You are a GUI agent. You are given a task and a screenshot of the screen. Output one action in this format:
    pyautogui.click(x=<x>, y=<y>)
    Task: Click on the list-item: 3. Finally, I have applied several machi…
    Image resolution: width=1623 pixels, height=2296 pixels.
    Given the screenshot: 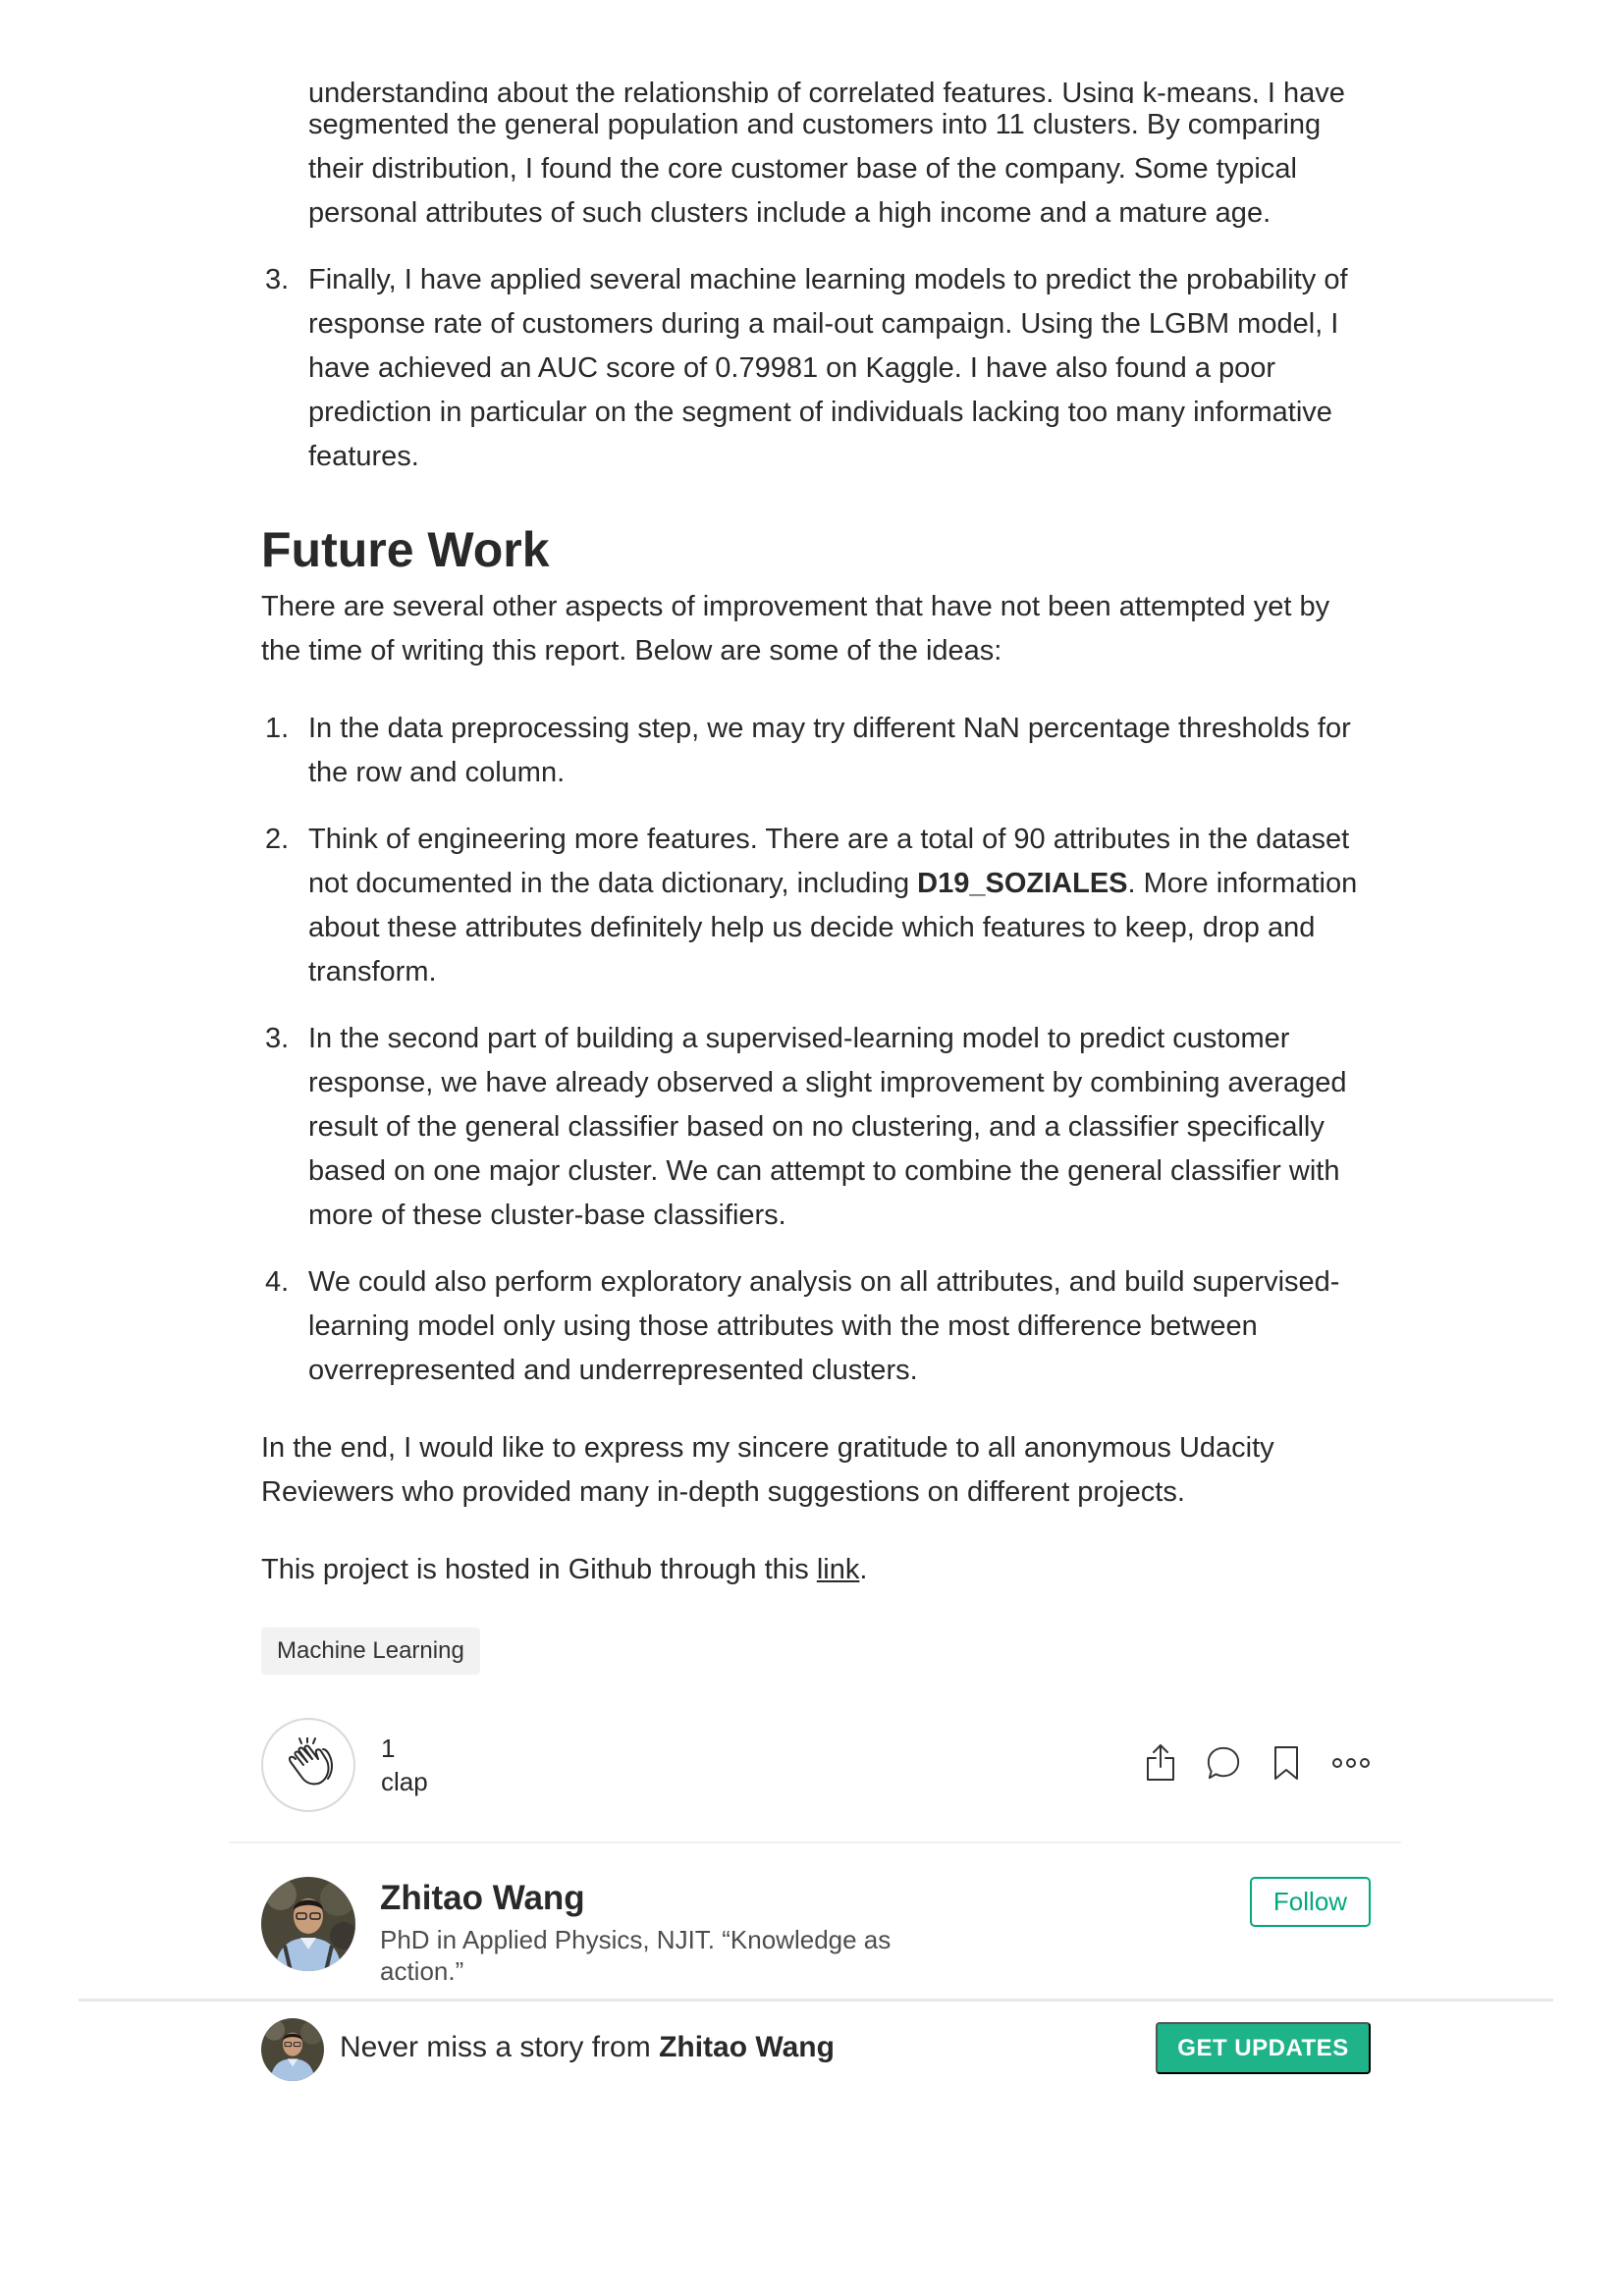 What is the action you would take?
    pyautogui.click(x=816, y=368)
    